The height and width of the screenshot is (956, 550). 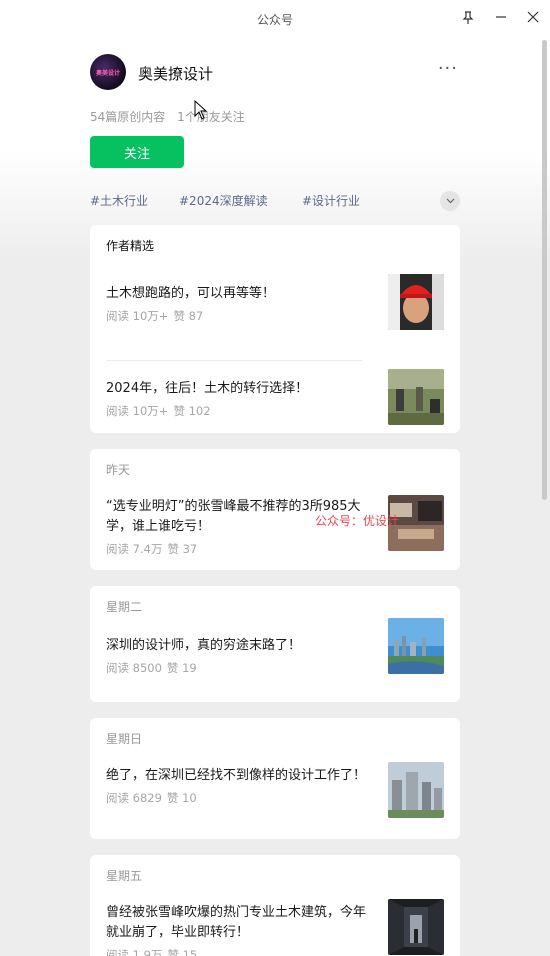 I want to click on article-title: 绝了，在深圳已经找不到像样的设计工作了！, so click(x=237, y=776).